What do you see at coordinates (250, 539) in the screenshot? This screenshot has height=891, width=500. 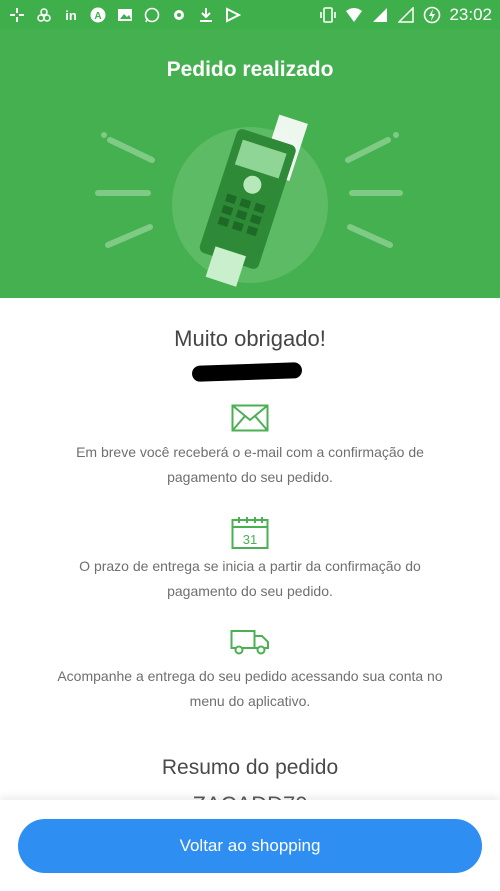 I see `svg-text: 31` at bounding box center [250, 539].